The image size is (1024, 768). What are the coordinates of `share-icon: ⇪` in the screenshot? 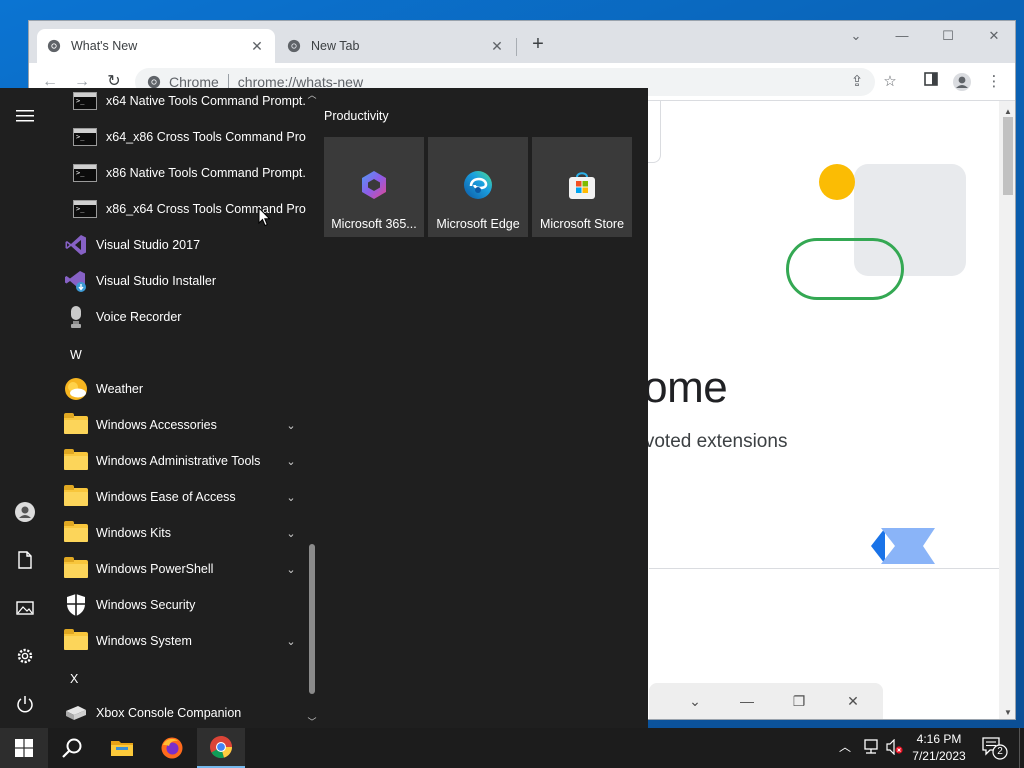 It's located at (857, 82).